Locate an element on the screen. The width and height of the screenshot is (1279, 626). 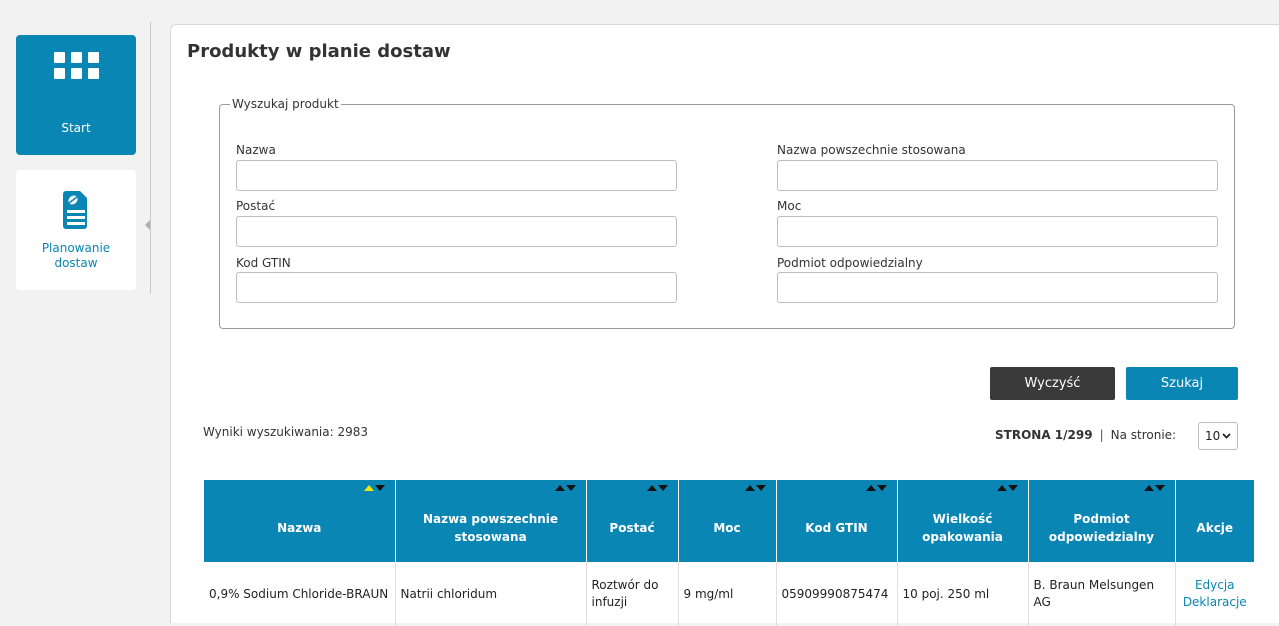
column-header-entity: Podmiot odpowiedzialny is located at coordinates (1102, 521).